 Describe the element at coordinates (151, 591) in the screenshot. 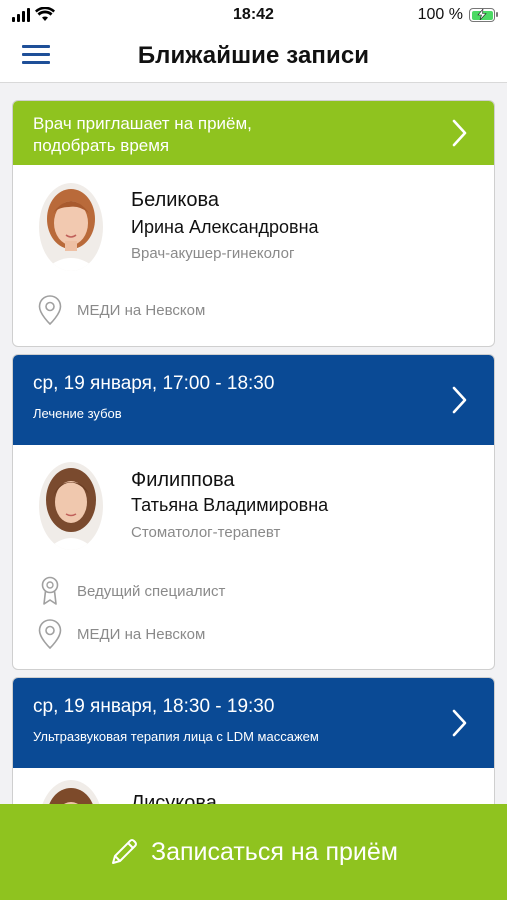

I see `rank-text: Ведущий специалист` at that location.